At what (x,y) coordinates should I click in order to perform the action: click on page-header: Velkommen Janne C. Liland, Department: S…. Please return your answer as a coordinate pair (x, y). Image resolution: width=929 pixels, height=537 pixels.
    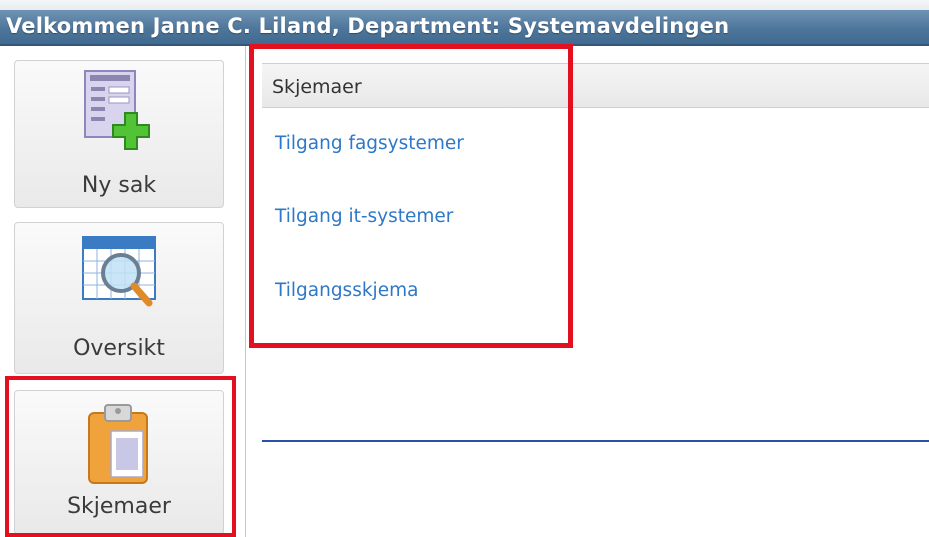
    Looking at the image, I should click on (464, 28).